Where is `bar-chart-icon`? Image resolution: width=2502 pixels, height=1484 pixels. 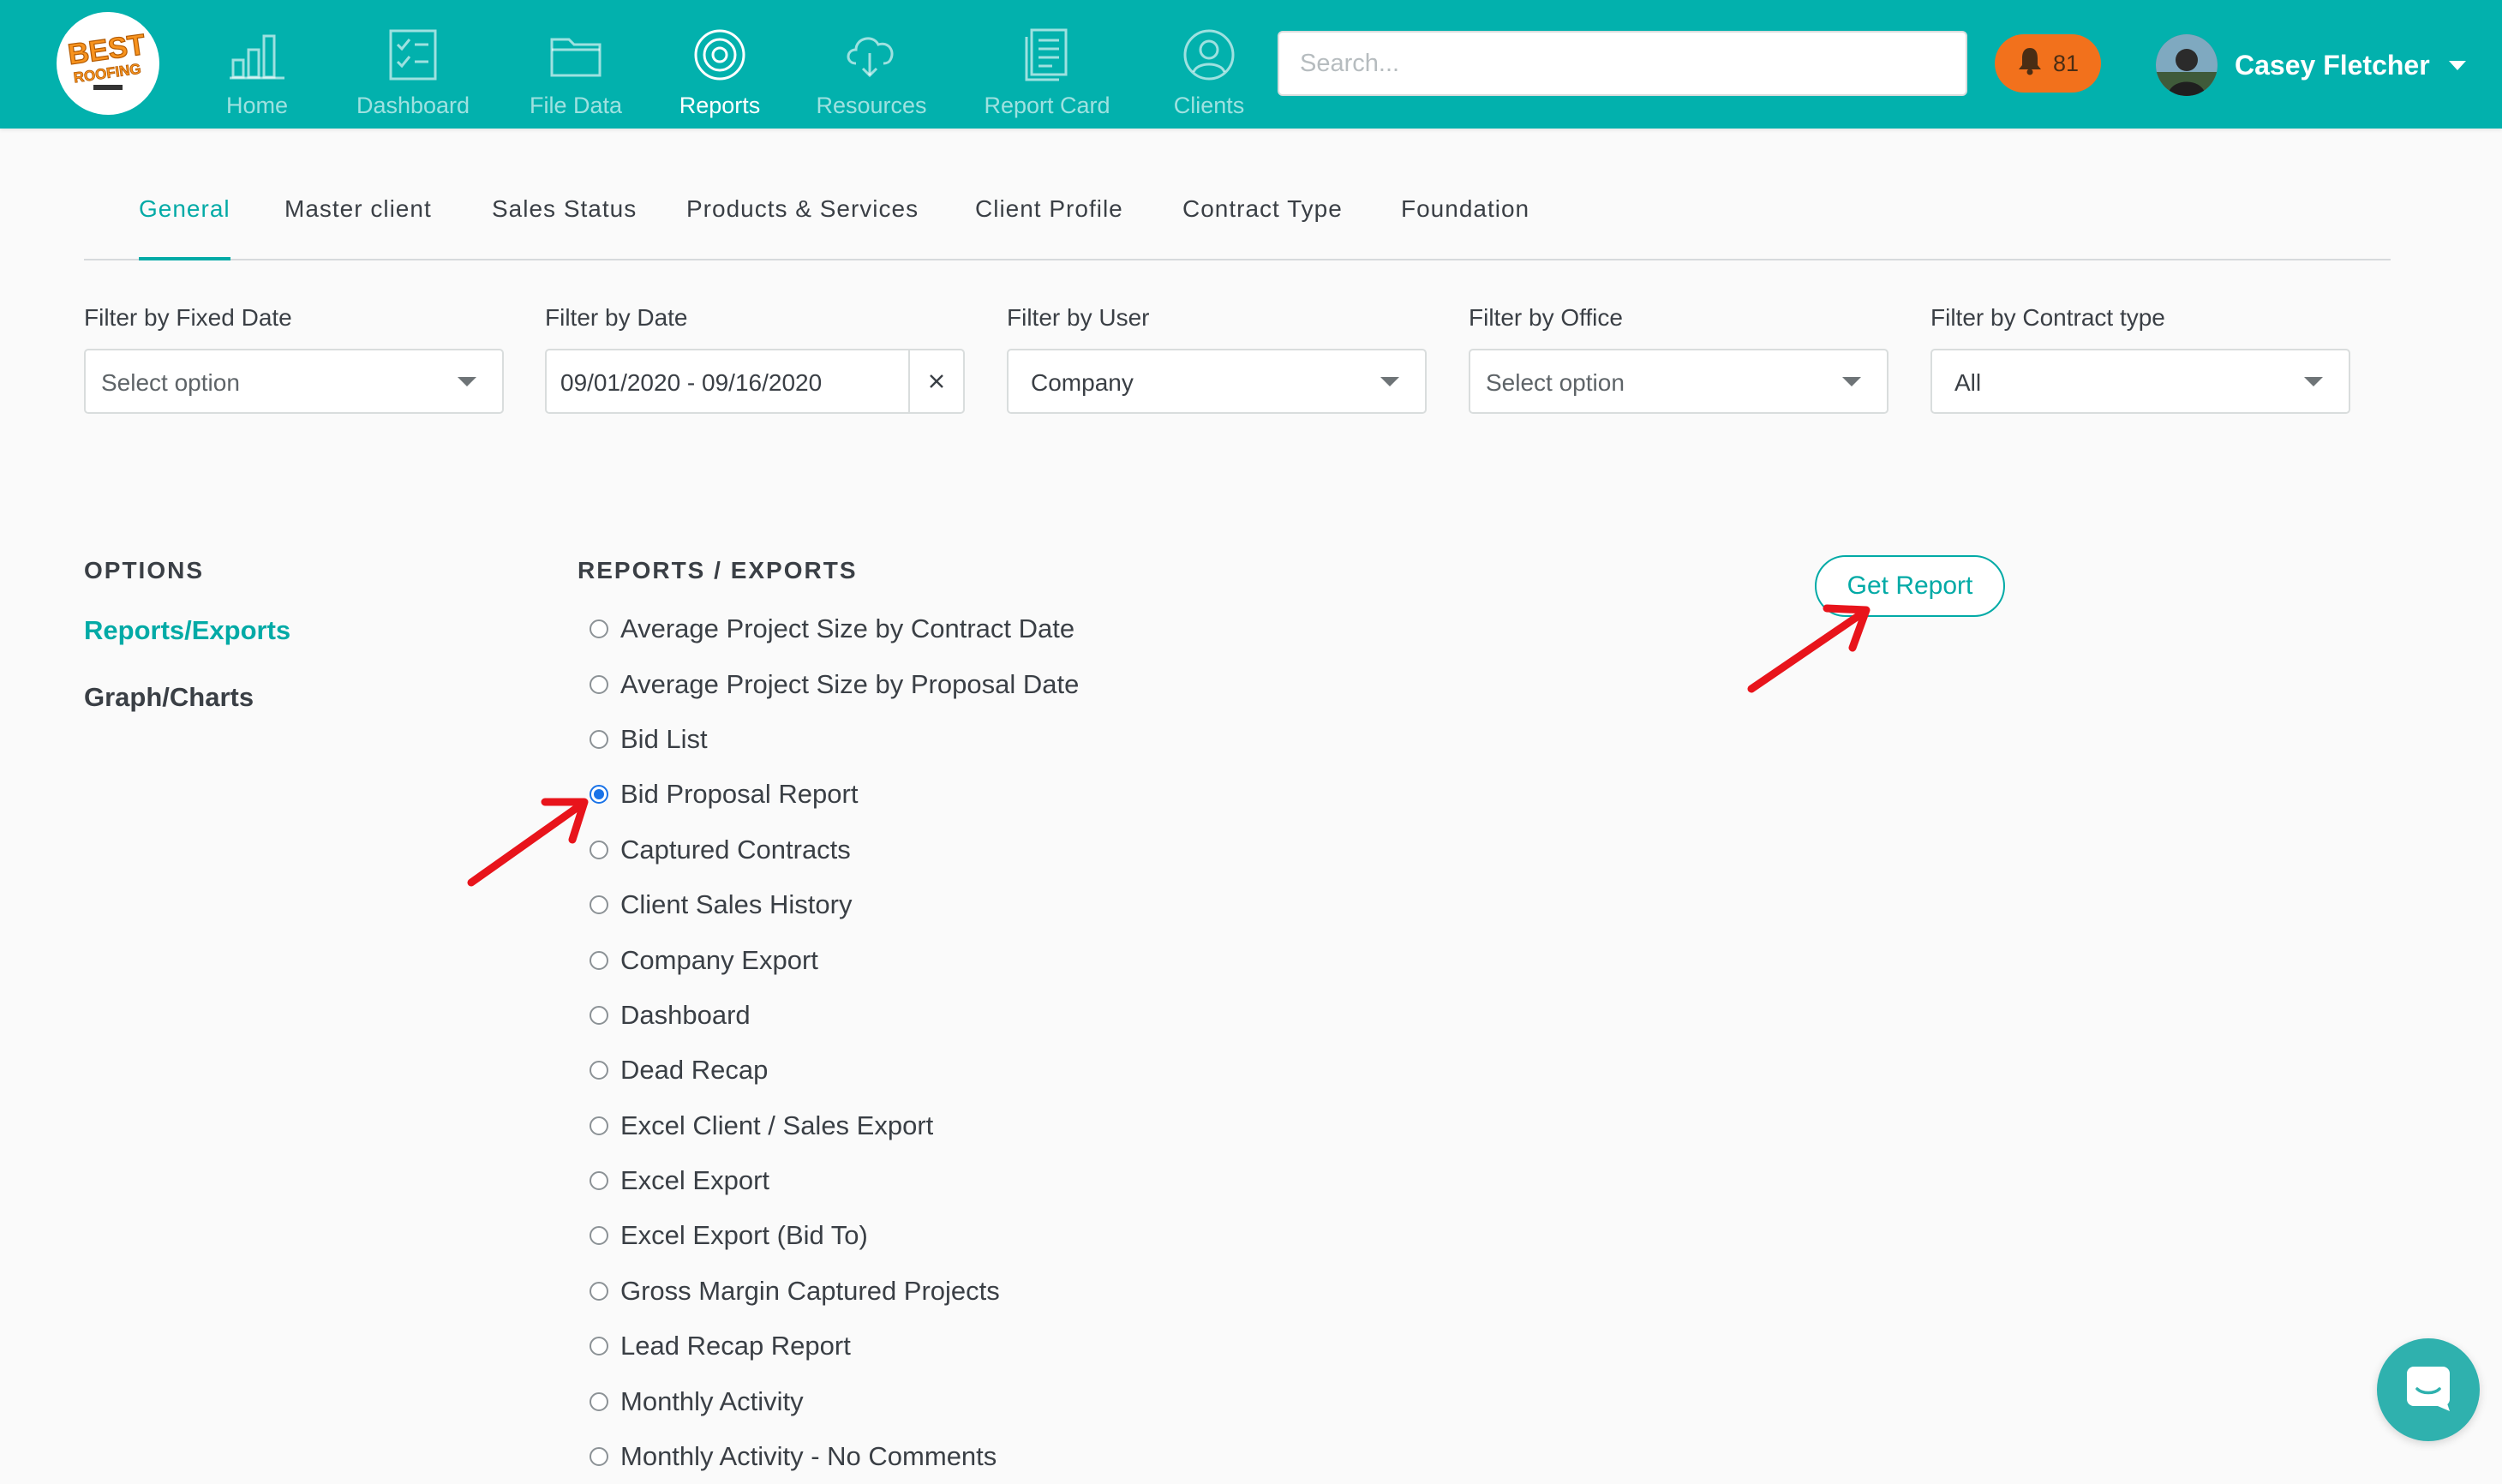 bar-chart-icon is located at coordinates (257, 55).